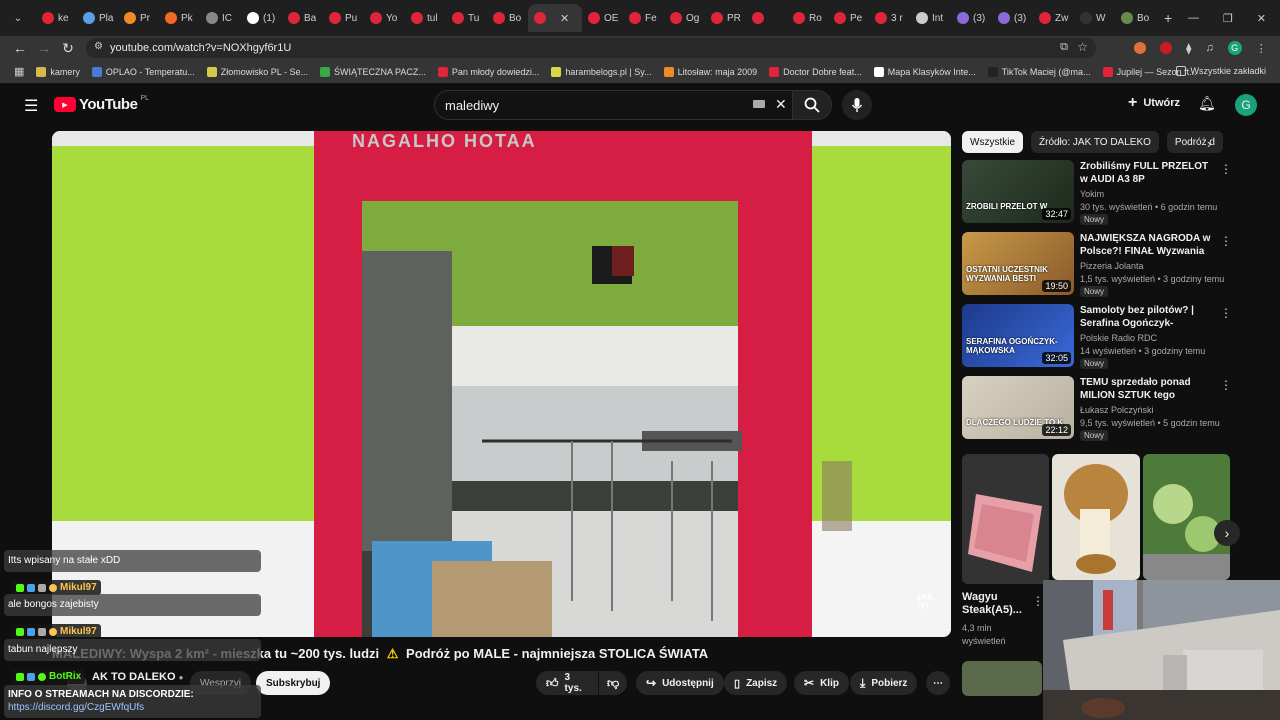 This screenshot has height=720, width=1280. What do you see at coordinates (564, 18) in the screenshot?
I see `tab-close-icon: ✕` at bounding box center [564, 18].